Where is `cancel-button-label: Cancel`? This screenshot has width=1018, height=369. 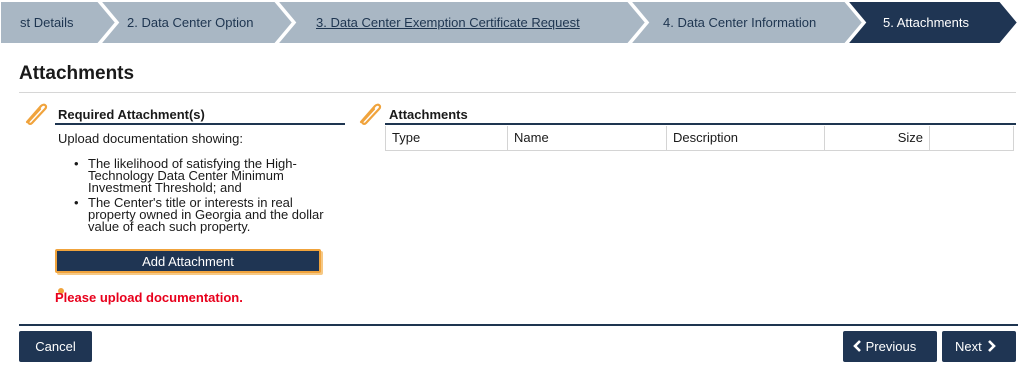 cancel-button-label: Cancel is located at coordinates (55, 346).